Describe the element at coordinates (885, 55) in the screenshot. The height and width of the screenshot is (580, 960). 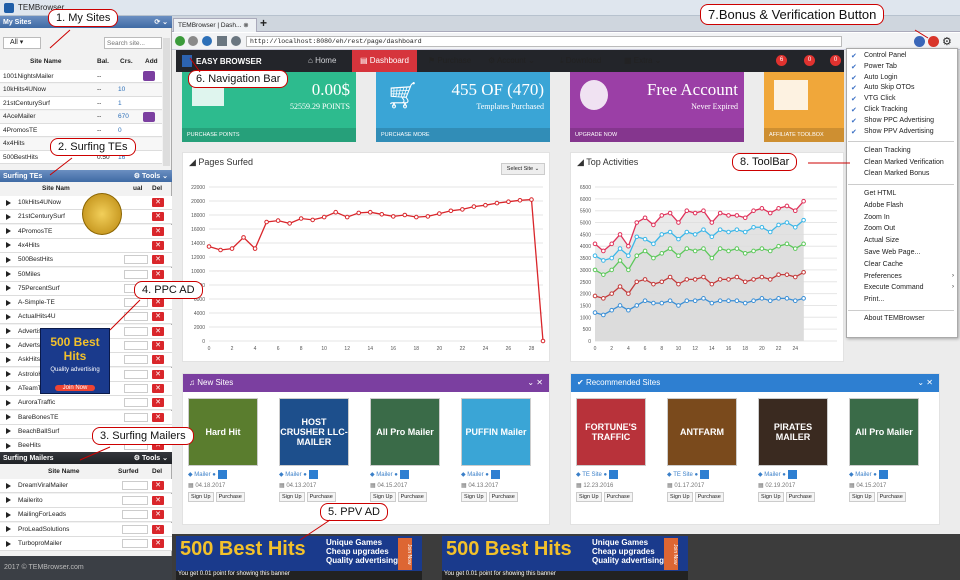
I see `menu-item: Control Panel` at that location.